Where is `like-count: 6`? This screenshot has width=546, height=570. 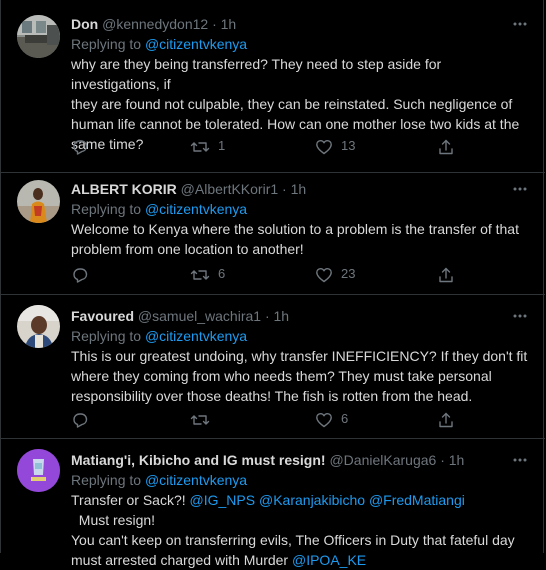 like-count: 6 is located at coordinates (345, 418).